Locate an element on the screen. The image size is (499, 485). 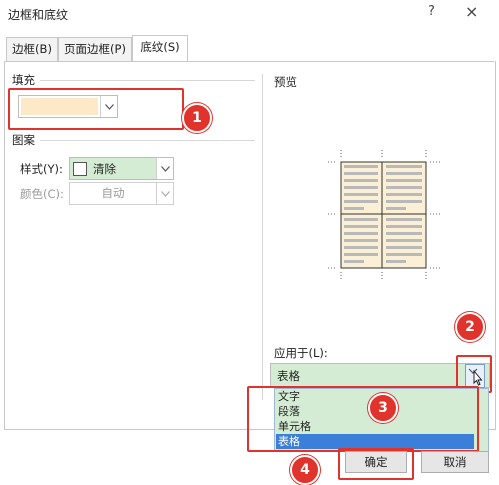
tab-borders: 边框(B) is located at coordinates (32, 49).